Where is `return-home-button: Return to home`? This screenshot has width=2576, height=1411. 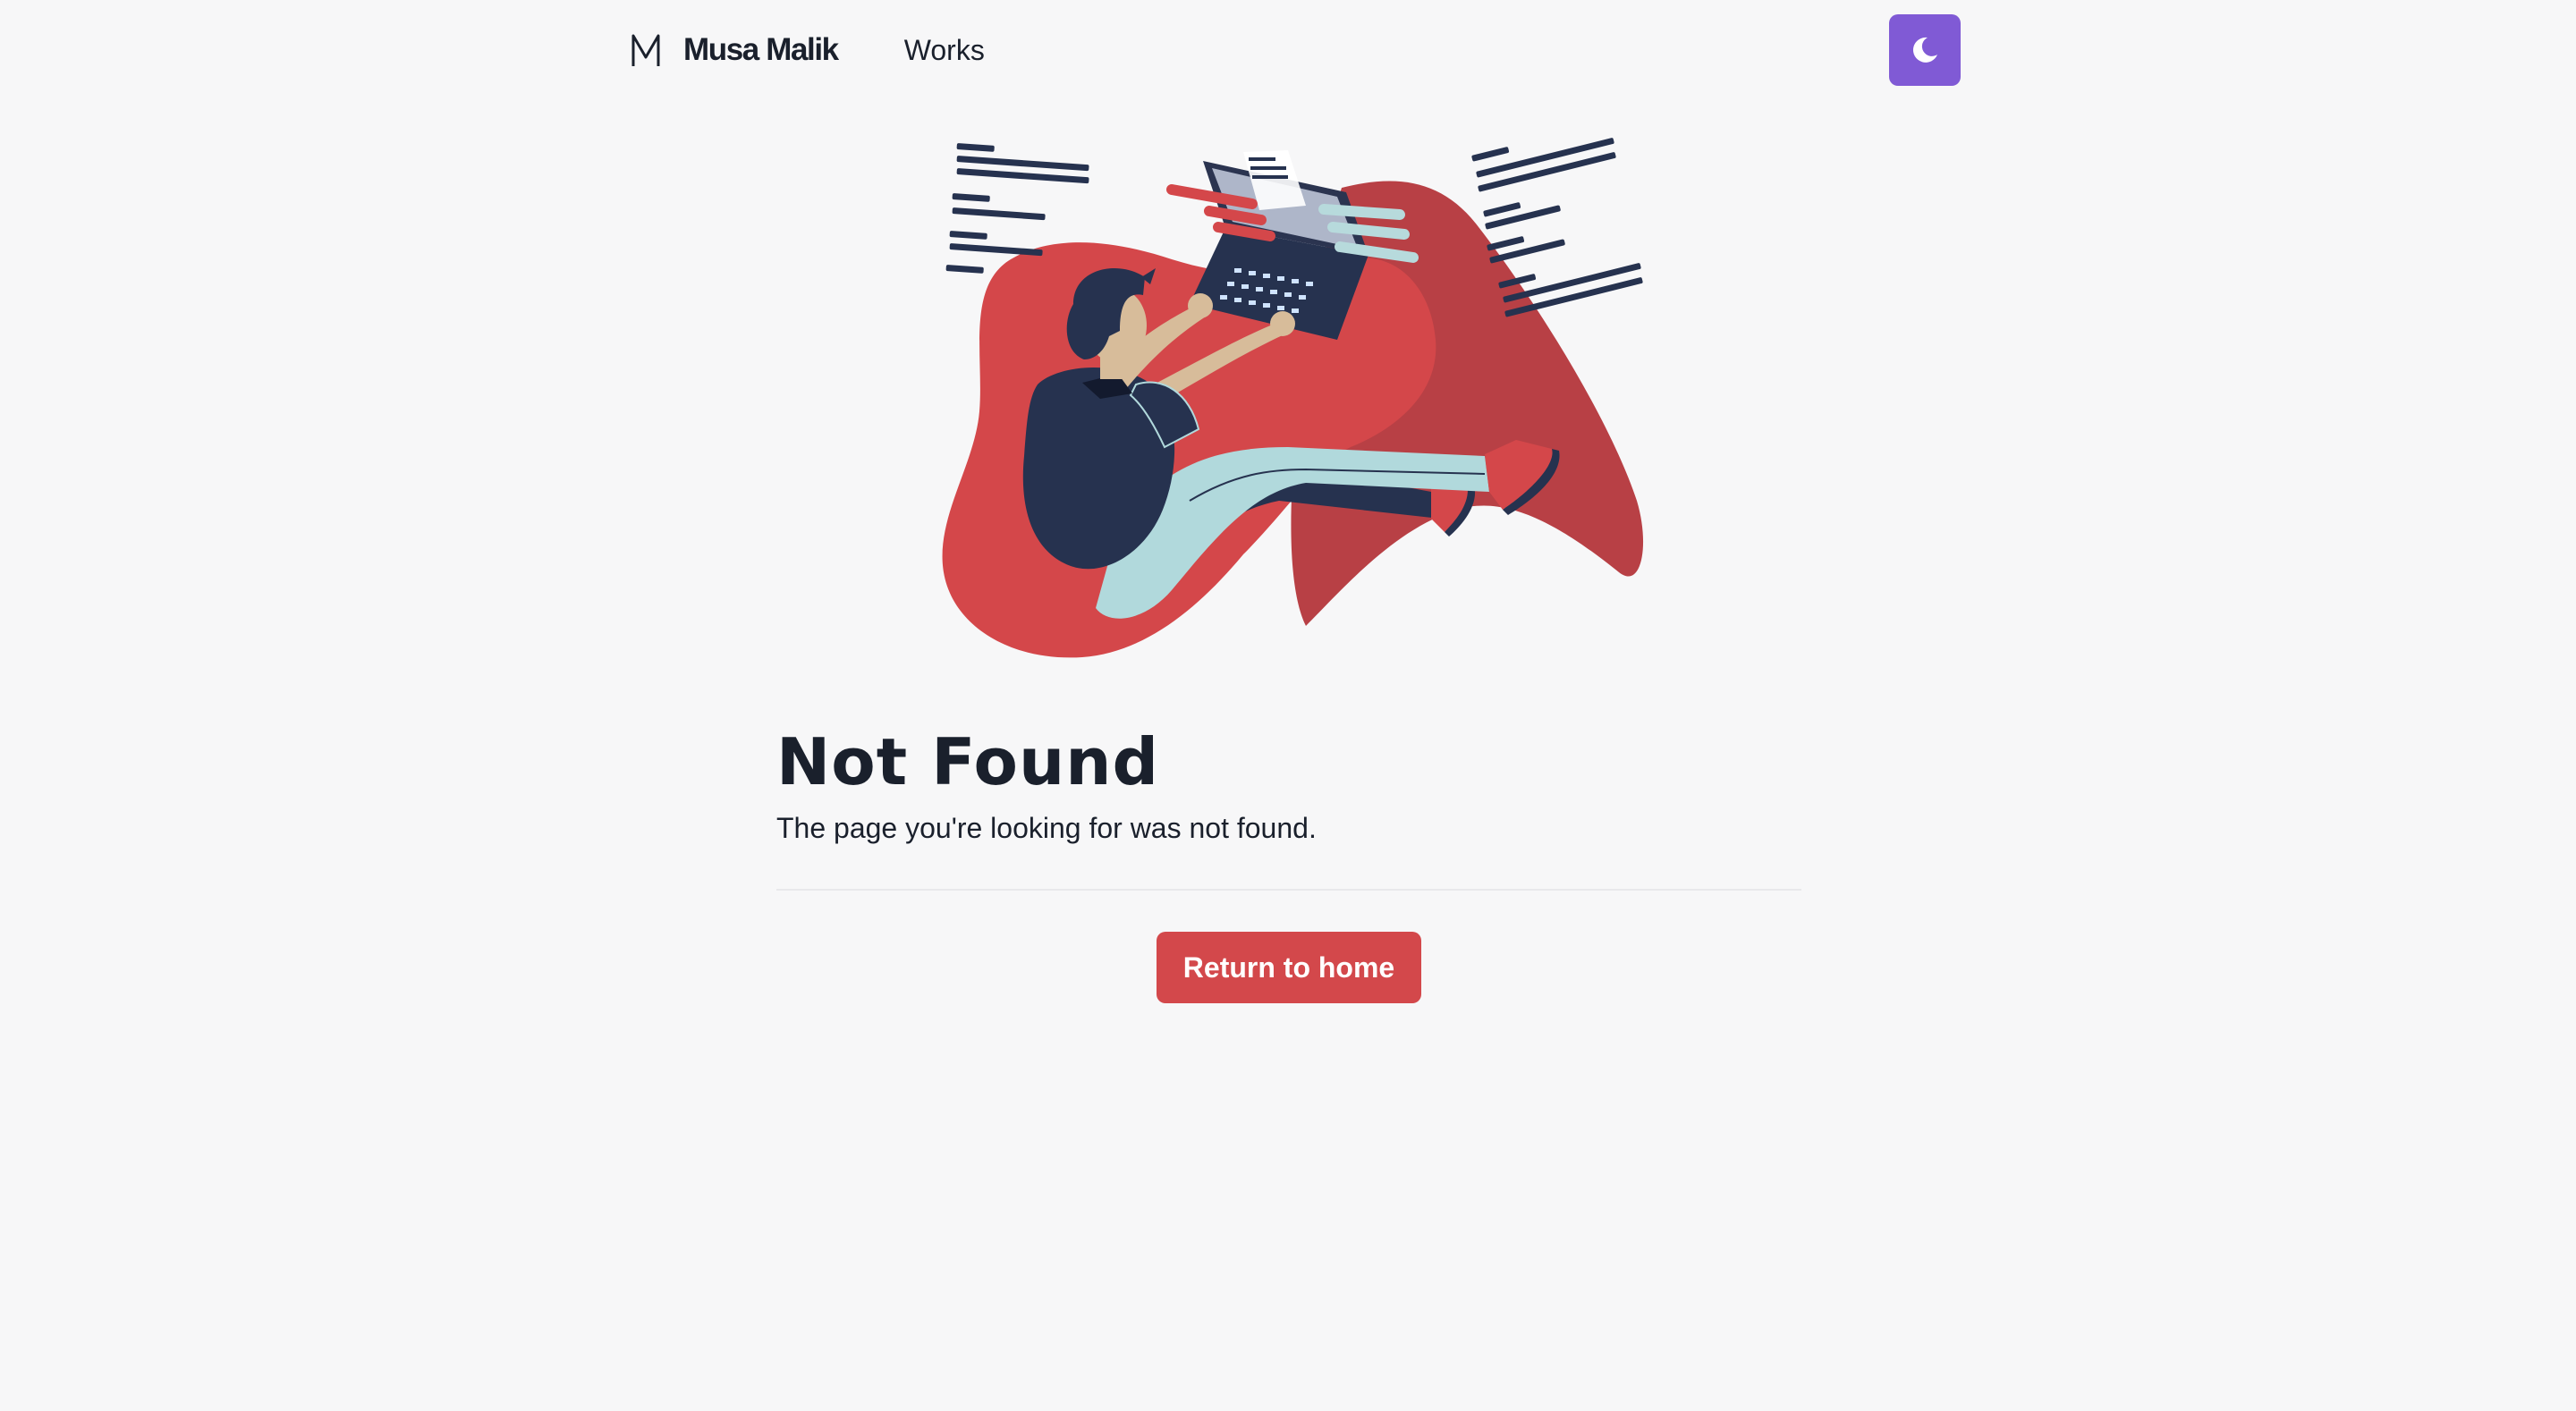 return-home-button: Return to home is located at coordinates (1289, 968).